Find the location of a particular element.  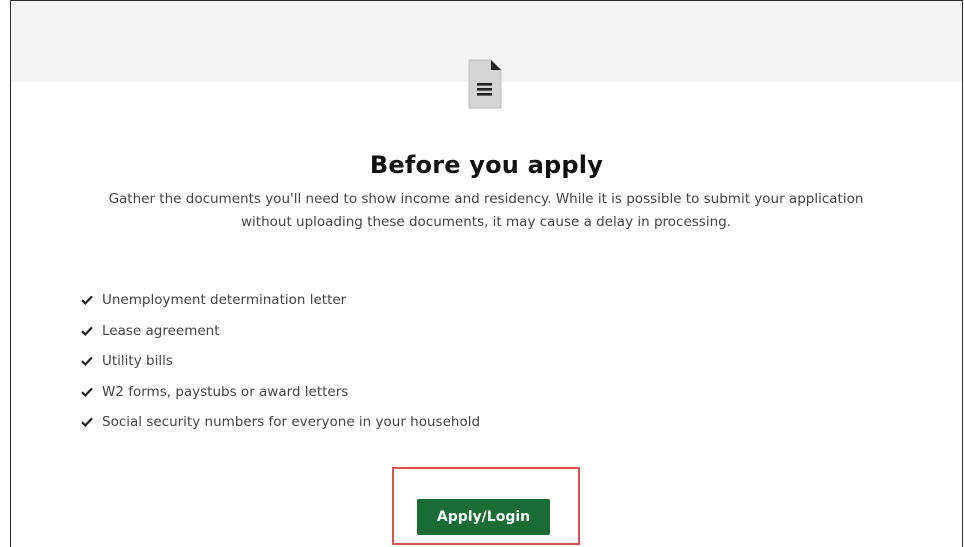

list-item: W2 forms, paystubs or award letters is located at coordinates (280, 392).